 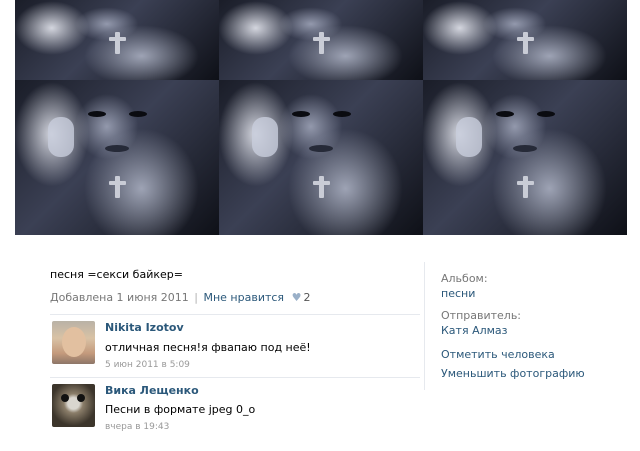 What do you see at coordinates (116, 274) in the screenshot?
I see `photo-title: песня =секси байкер=` at bounding box center [116, 274].